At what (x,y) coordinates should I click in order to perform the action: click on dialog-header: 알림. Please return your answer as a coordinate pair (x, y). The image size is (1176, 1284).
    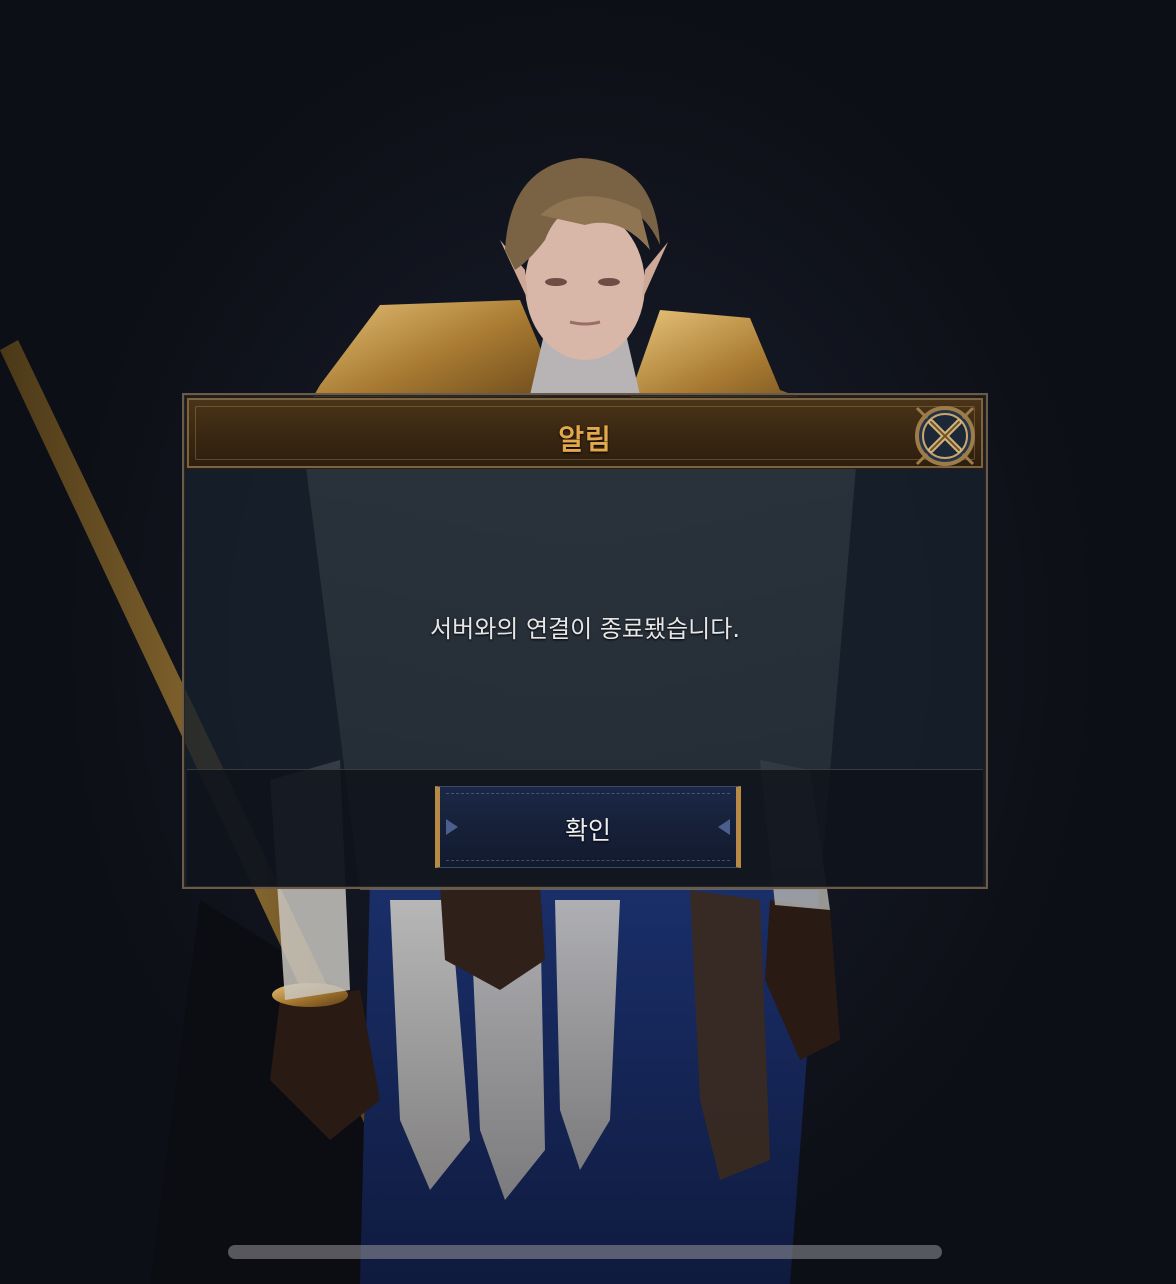
    Looking at the image, I should click on (585, 433).